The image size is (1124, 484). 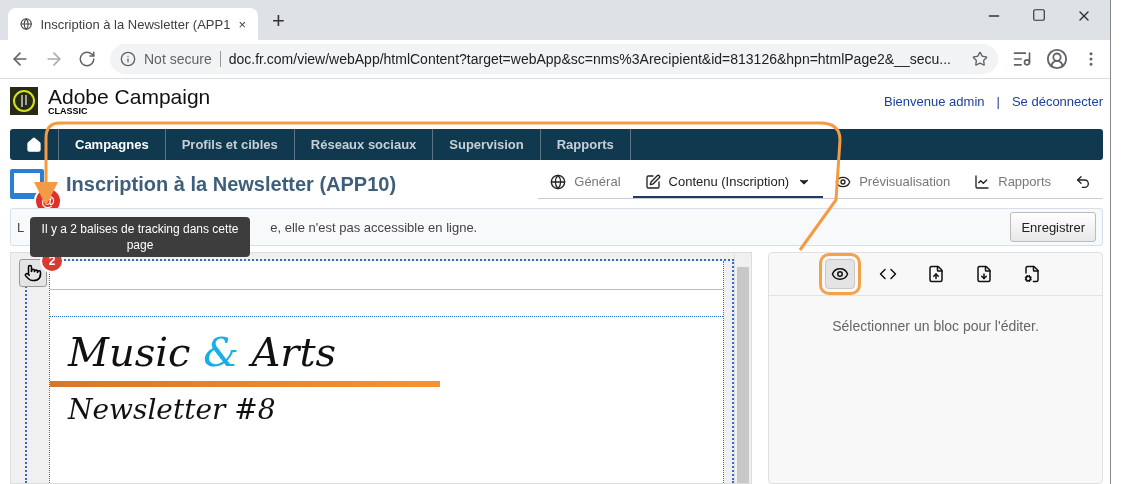 I want to click on tracking-button, so click(x=33, y=273).